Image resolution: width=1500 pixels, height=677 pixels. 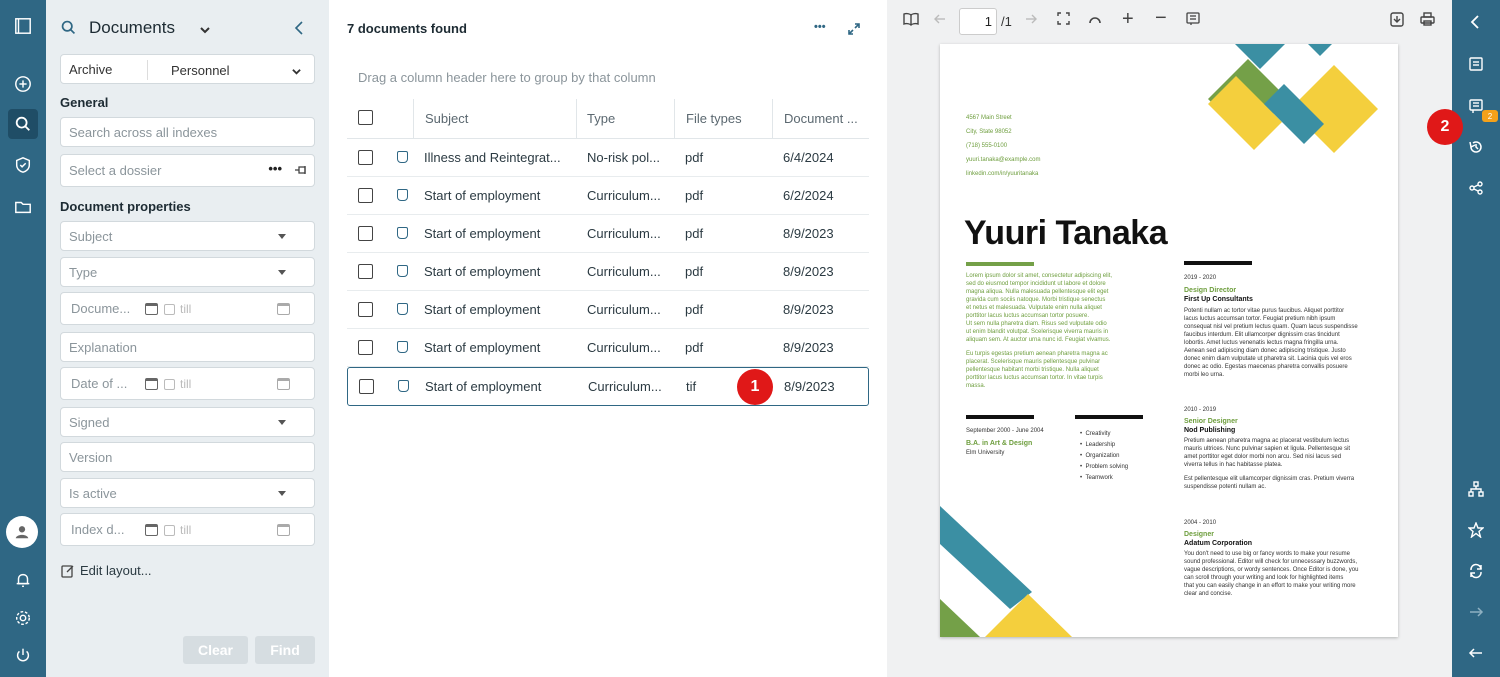 I want to click on date-of-range: Date of ... till, so click(x=187, y=383).